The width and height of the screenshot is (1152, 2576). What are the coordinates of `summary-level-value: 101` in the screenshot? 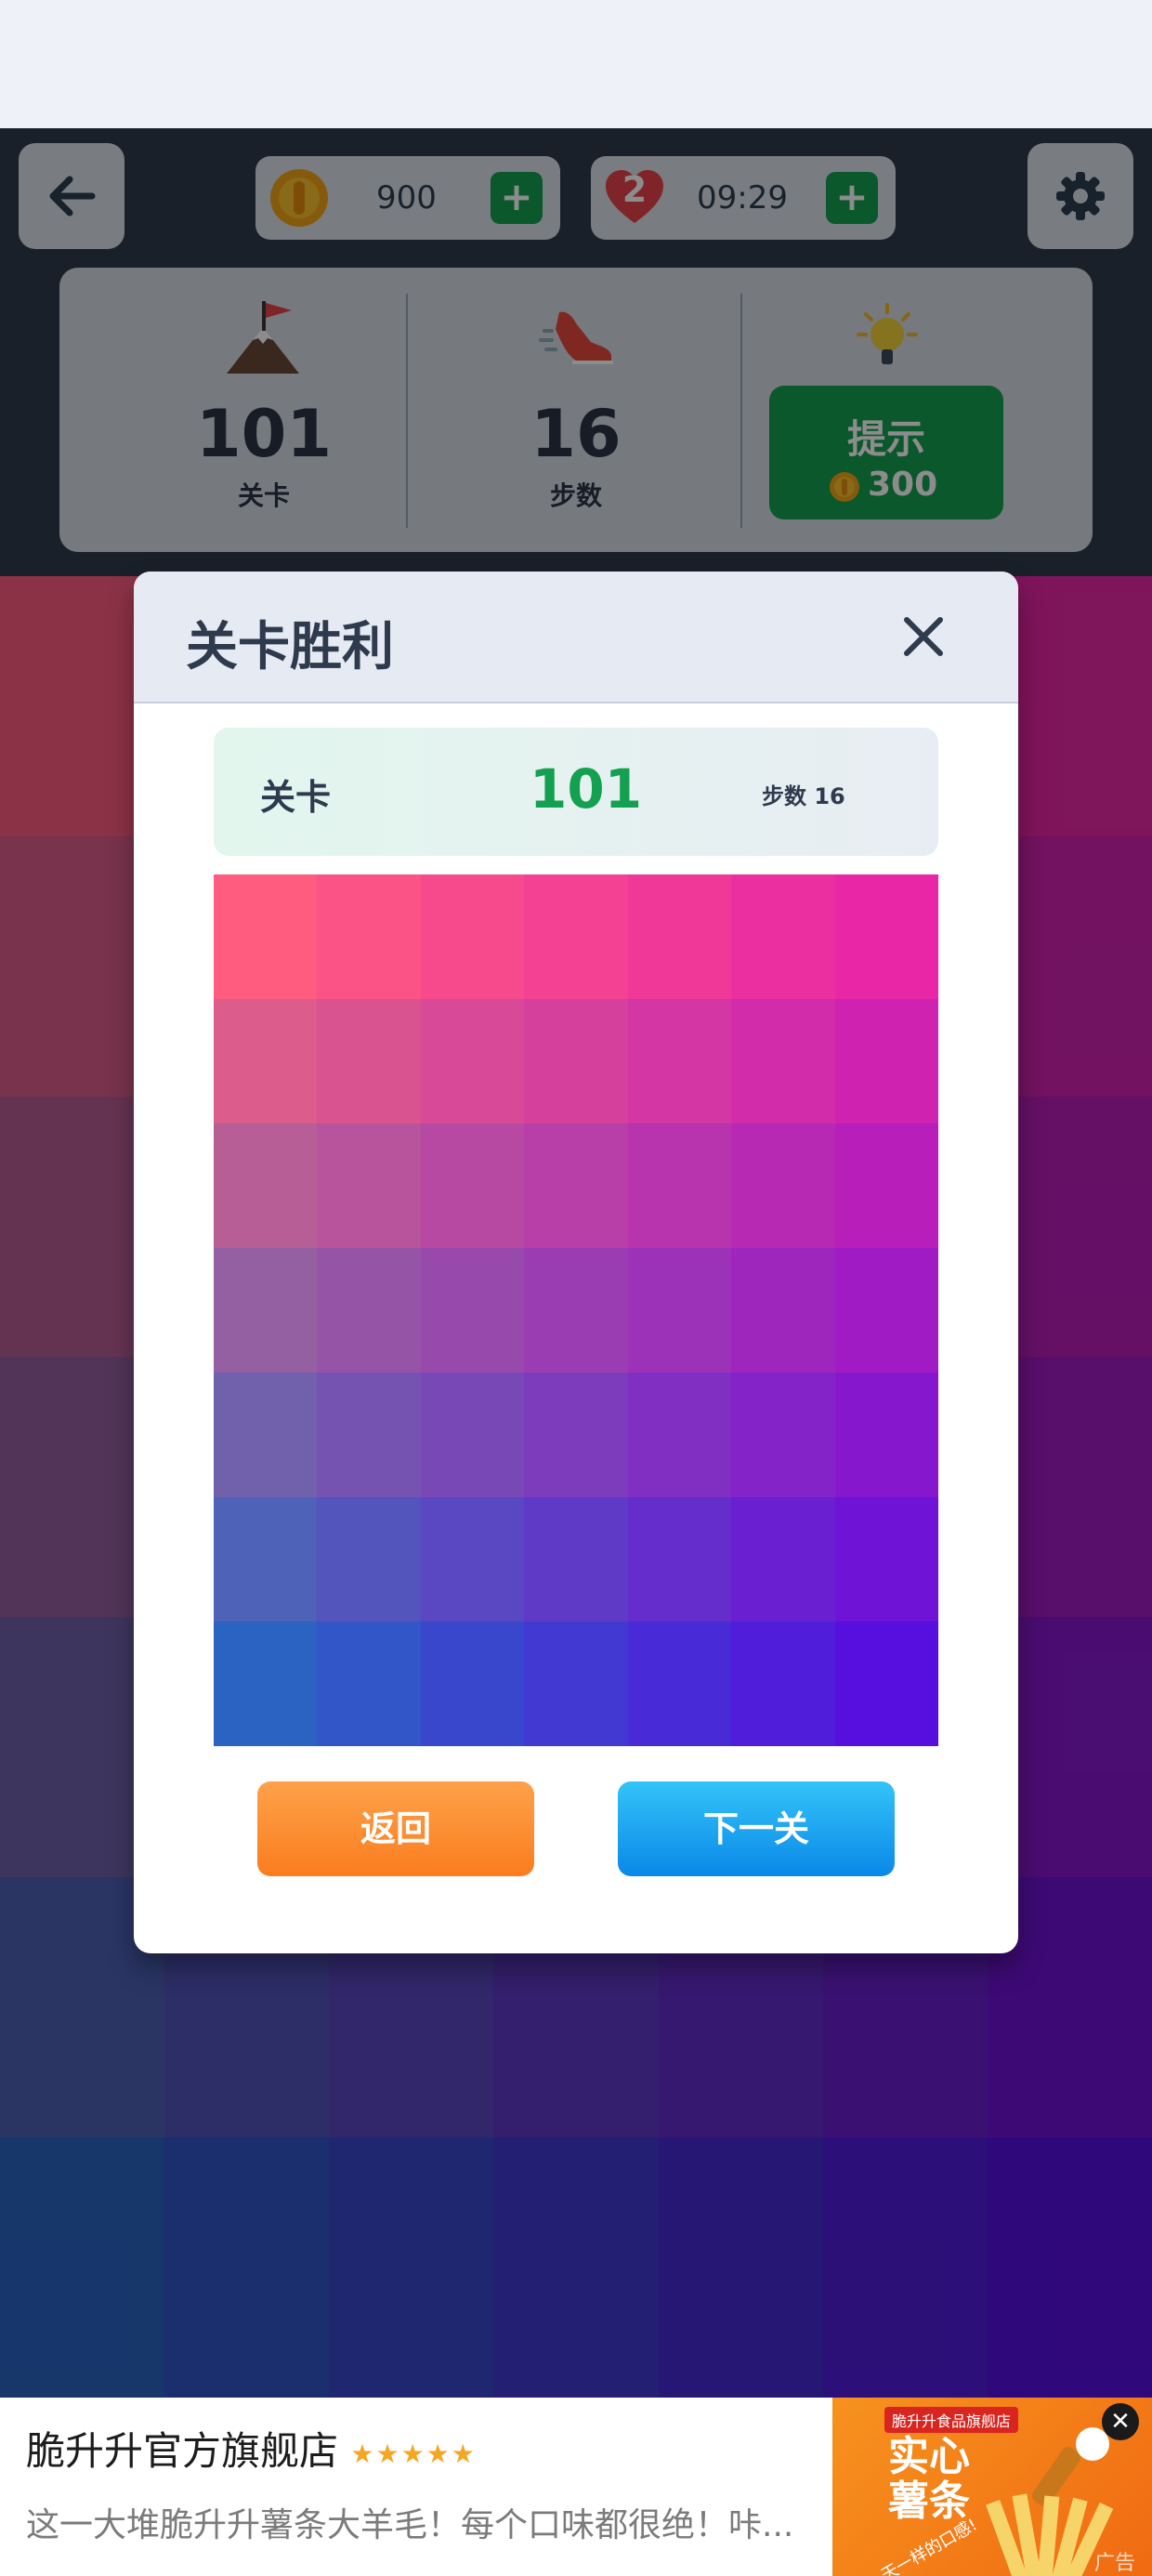 It's located at (586, 789).